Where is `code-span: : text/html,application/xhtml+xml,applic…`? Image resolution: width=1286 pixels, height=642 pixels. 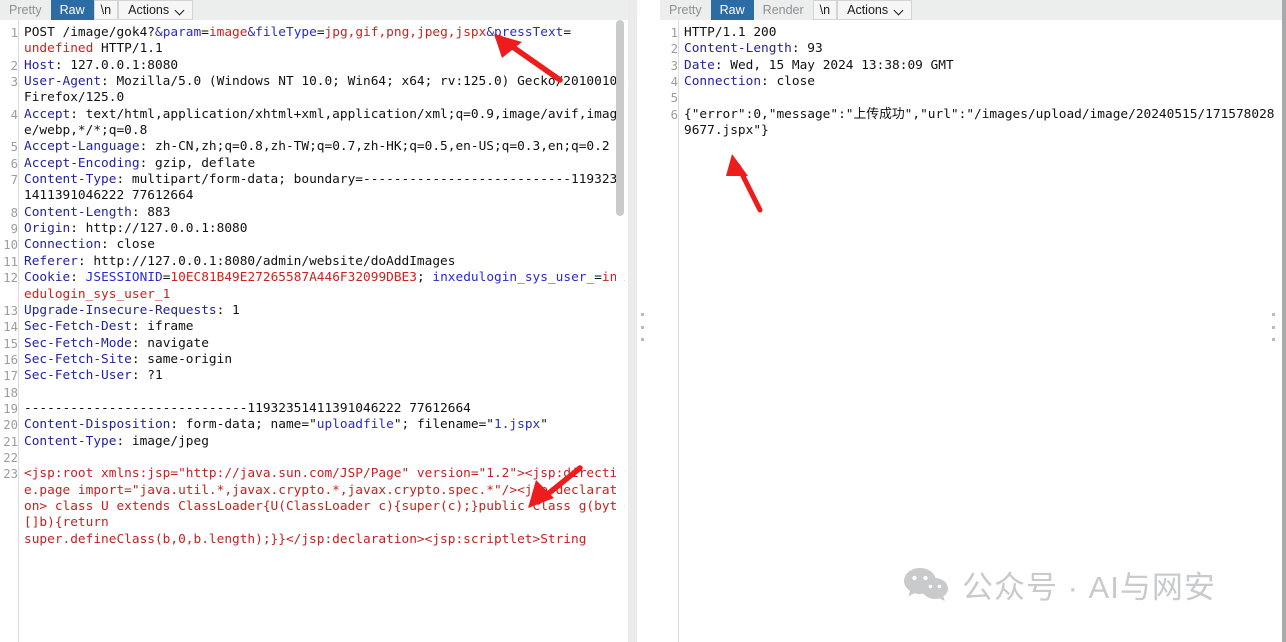
code-span: : text/html,application/xhtml+xml,applic… is located at coordinates (321, 122).